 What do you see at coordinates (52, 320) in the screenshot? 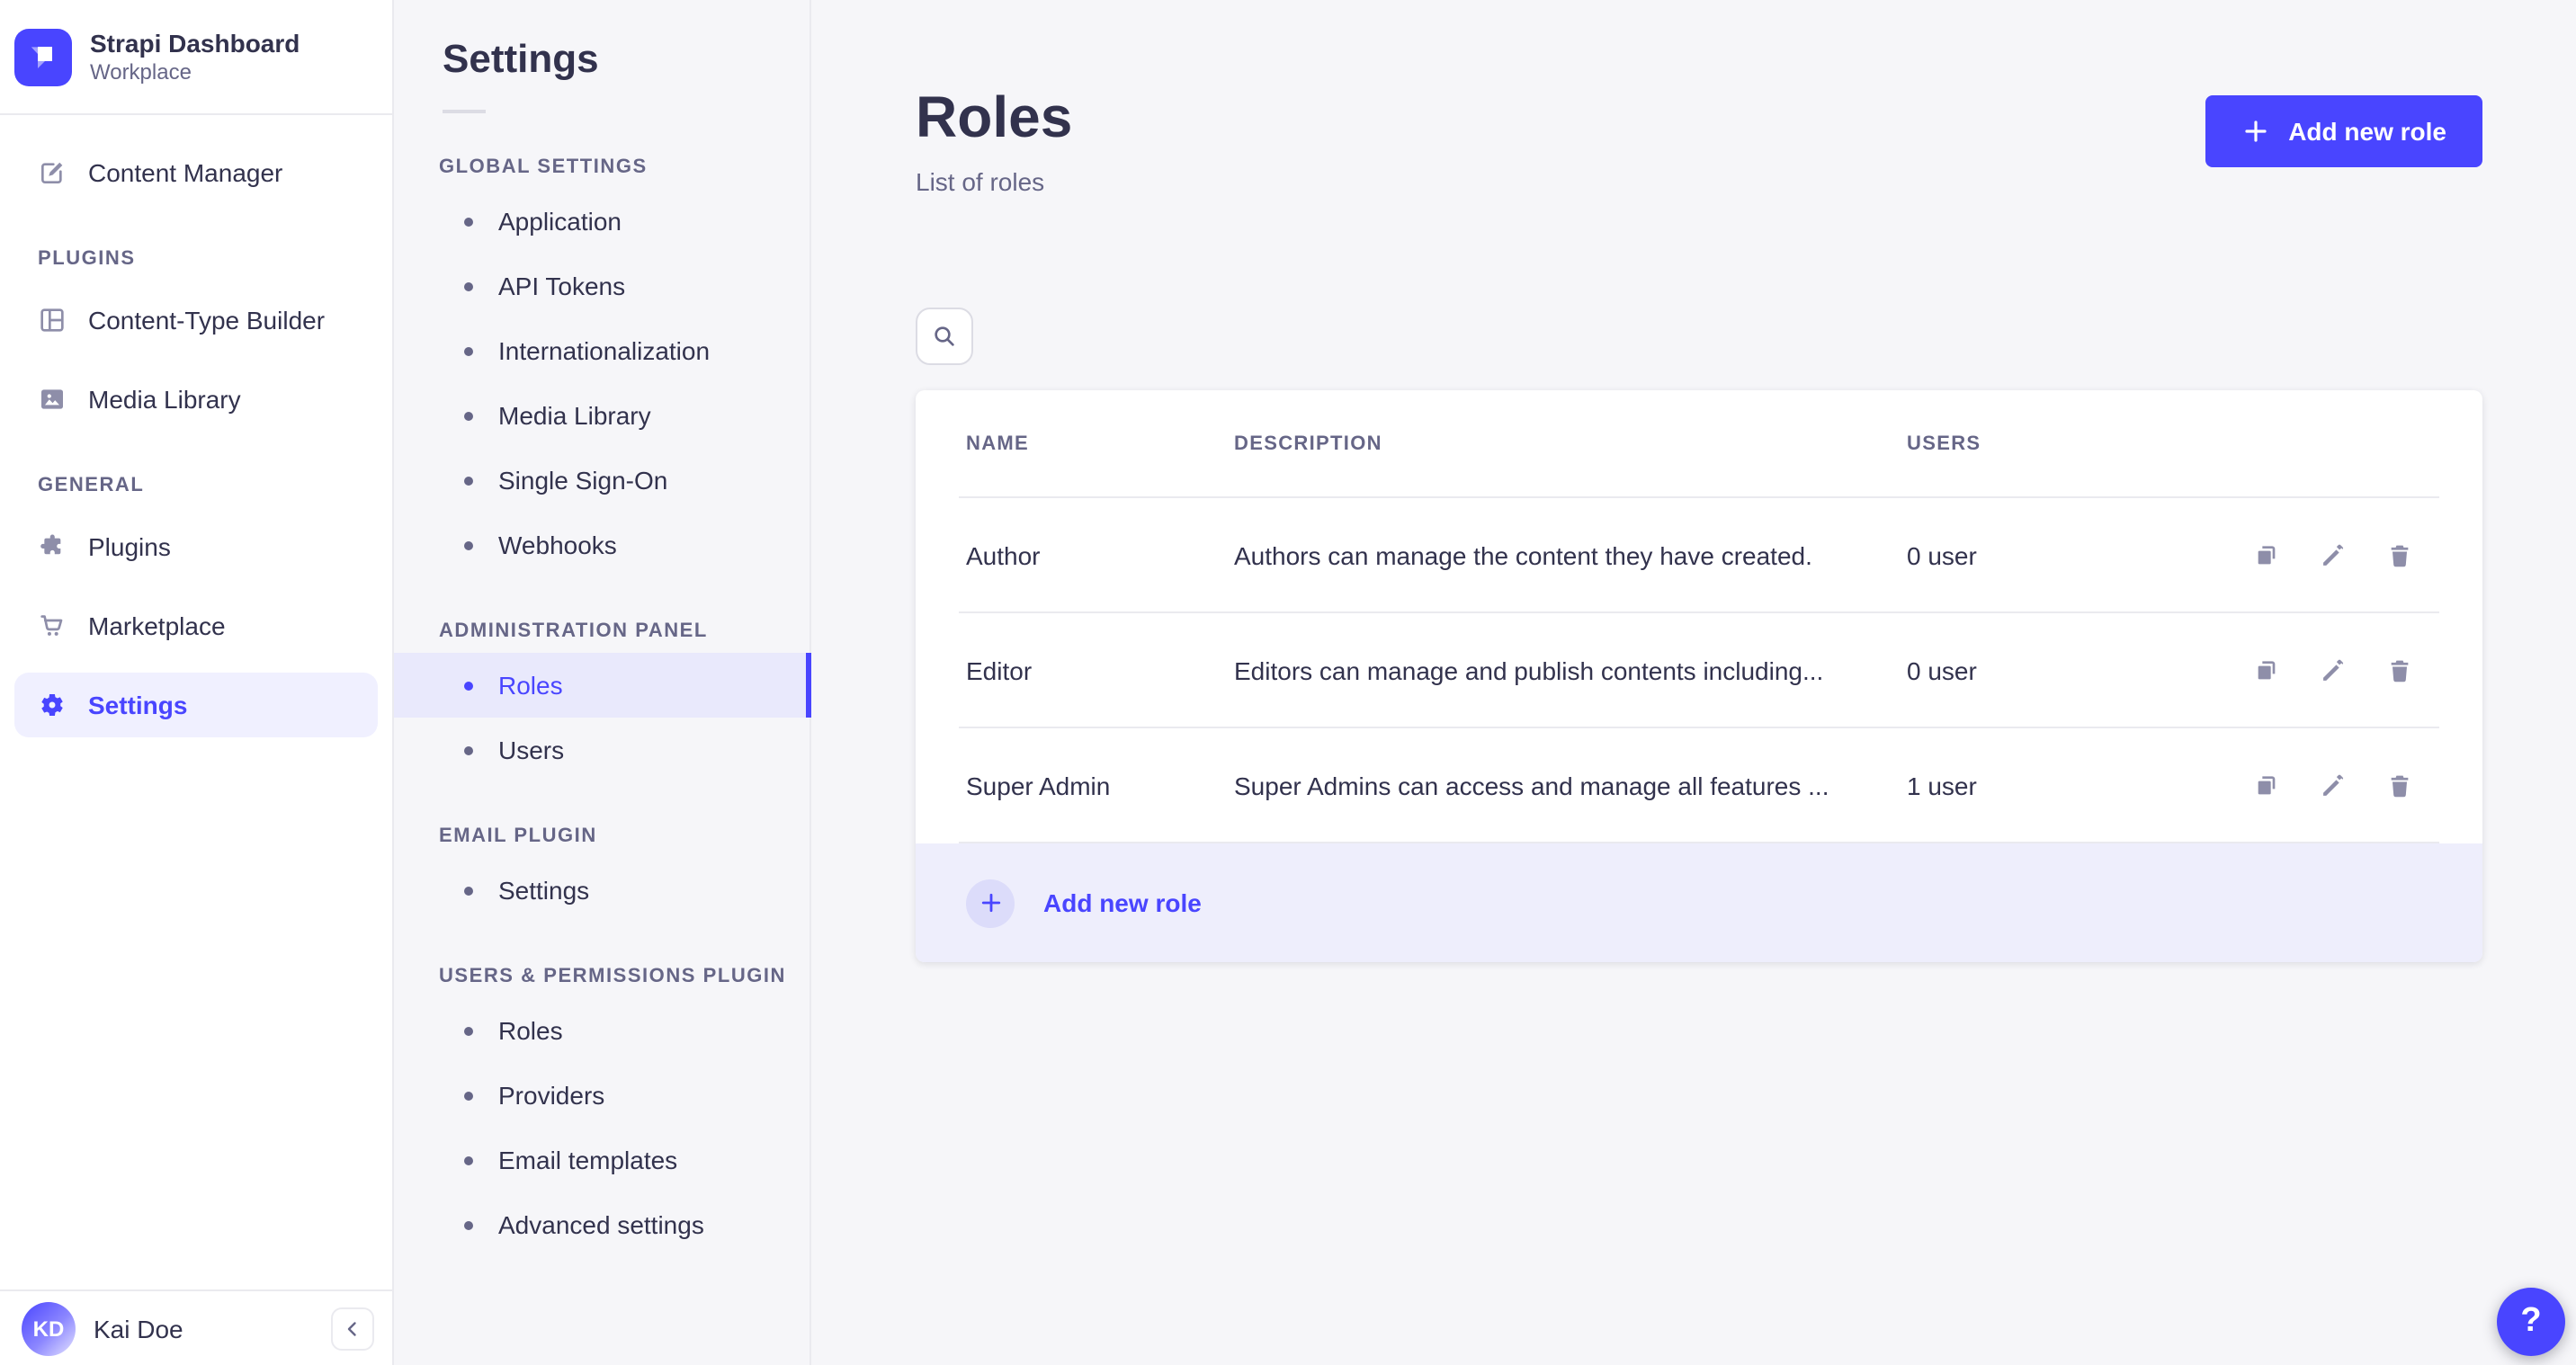
I see `layout-grid-icon` at bounding box center [52, 320].